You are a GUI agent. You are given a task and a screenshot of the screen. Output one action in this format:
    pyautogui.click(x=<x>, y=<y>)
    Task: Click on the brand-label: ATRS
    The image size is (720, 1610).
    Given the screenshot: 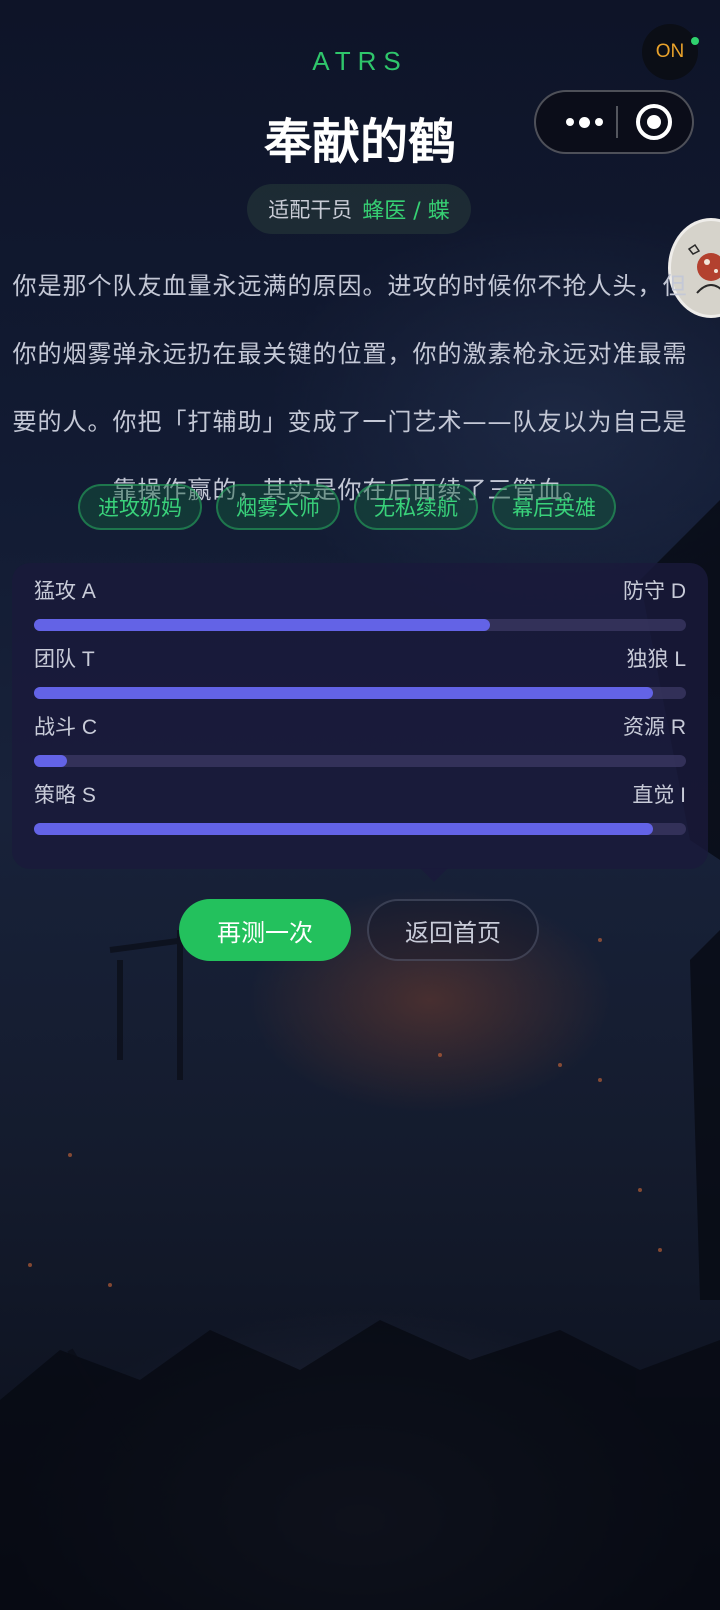 What is the action you would take?
    pyautogui.click(x=360, y=61)
    